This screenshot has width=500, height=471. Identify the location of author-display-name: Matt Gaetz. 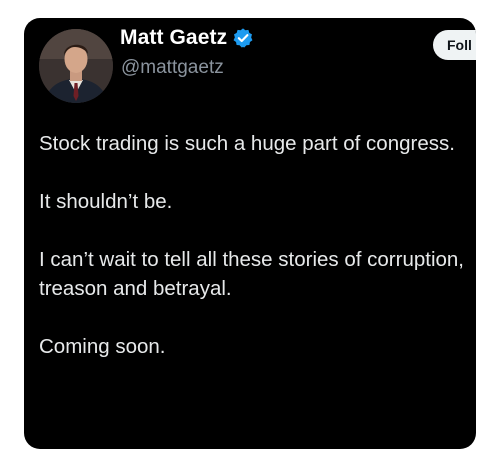
(173, 38).